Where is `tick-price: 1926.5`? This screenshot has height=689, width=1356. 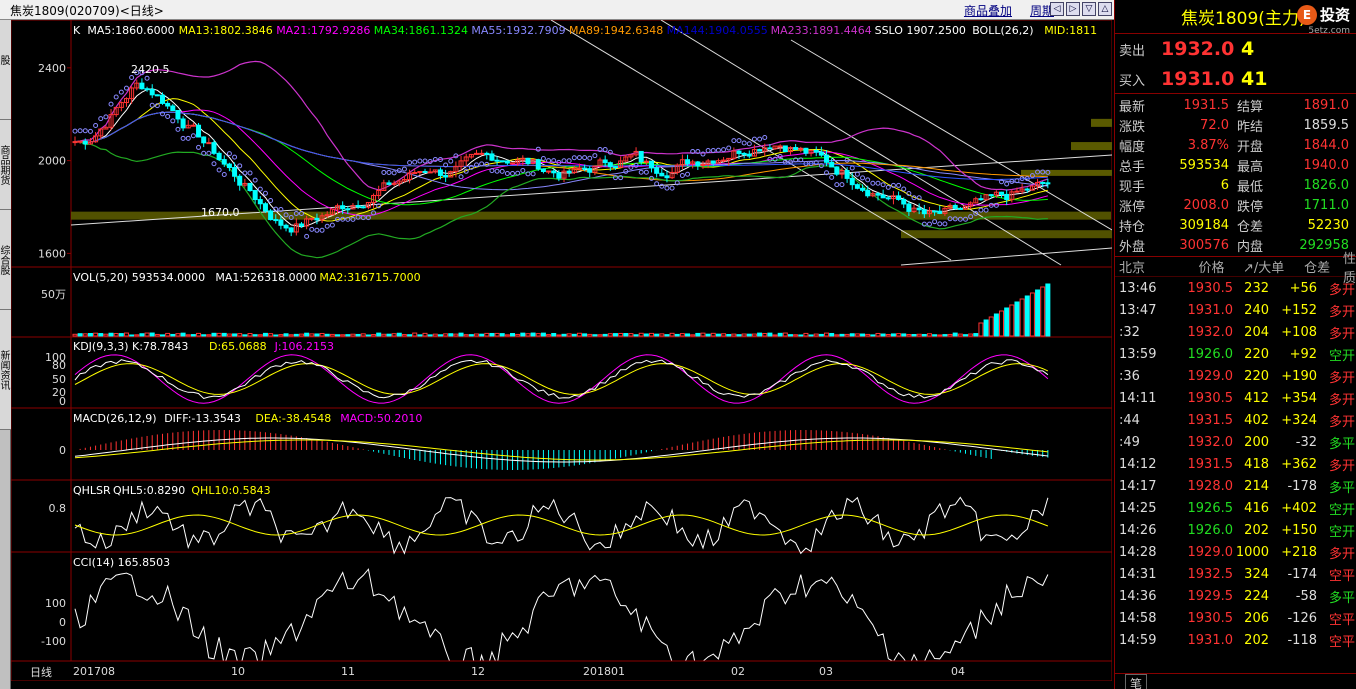
tick-price: 1926.5 is located at coordinates (1210, 508).